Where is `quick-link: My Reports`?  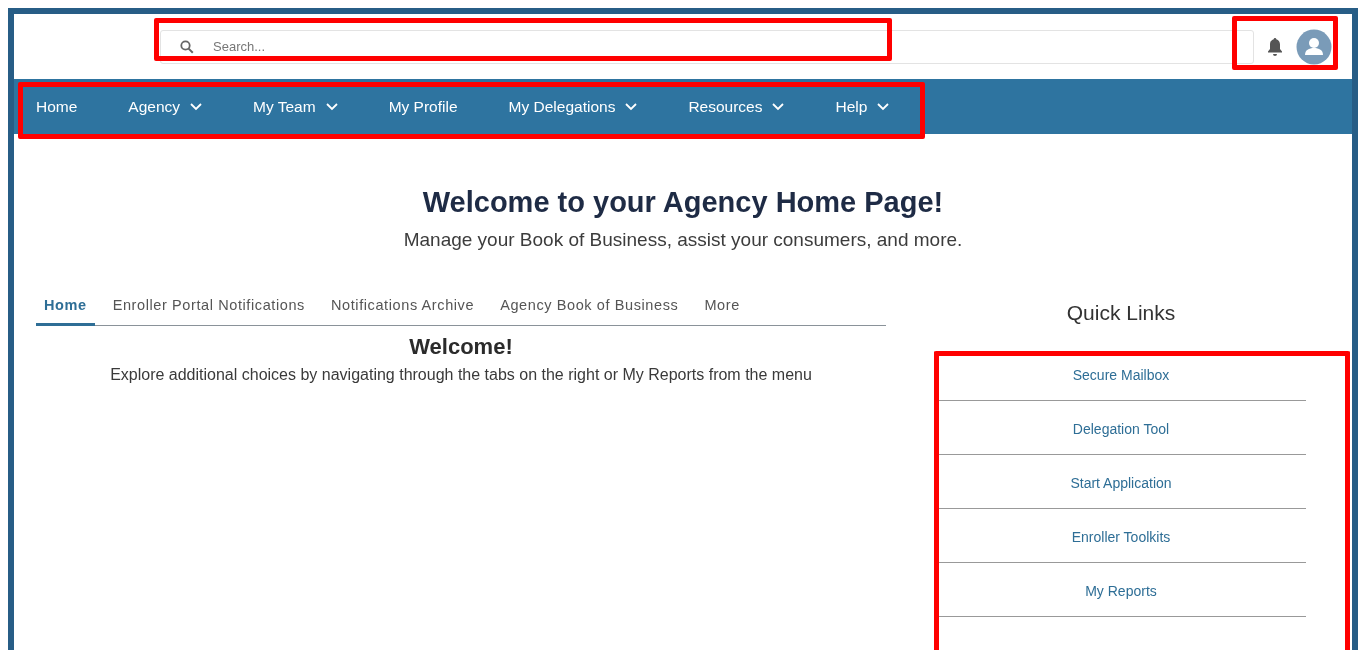 quick-link: My Reports is located at coordinates (1121, 590).